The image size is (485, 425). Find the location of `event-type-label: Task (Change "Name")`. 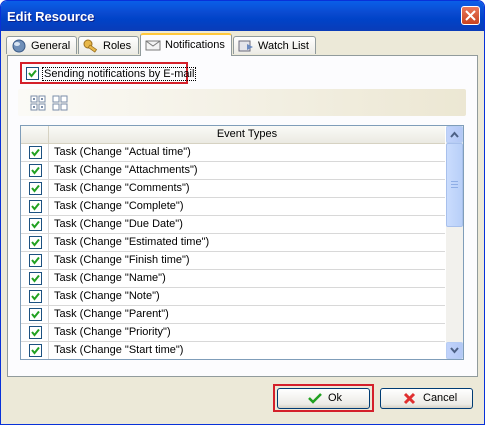

event-type-label: Task (Change "Name") is located at coordinates (110, 278).